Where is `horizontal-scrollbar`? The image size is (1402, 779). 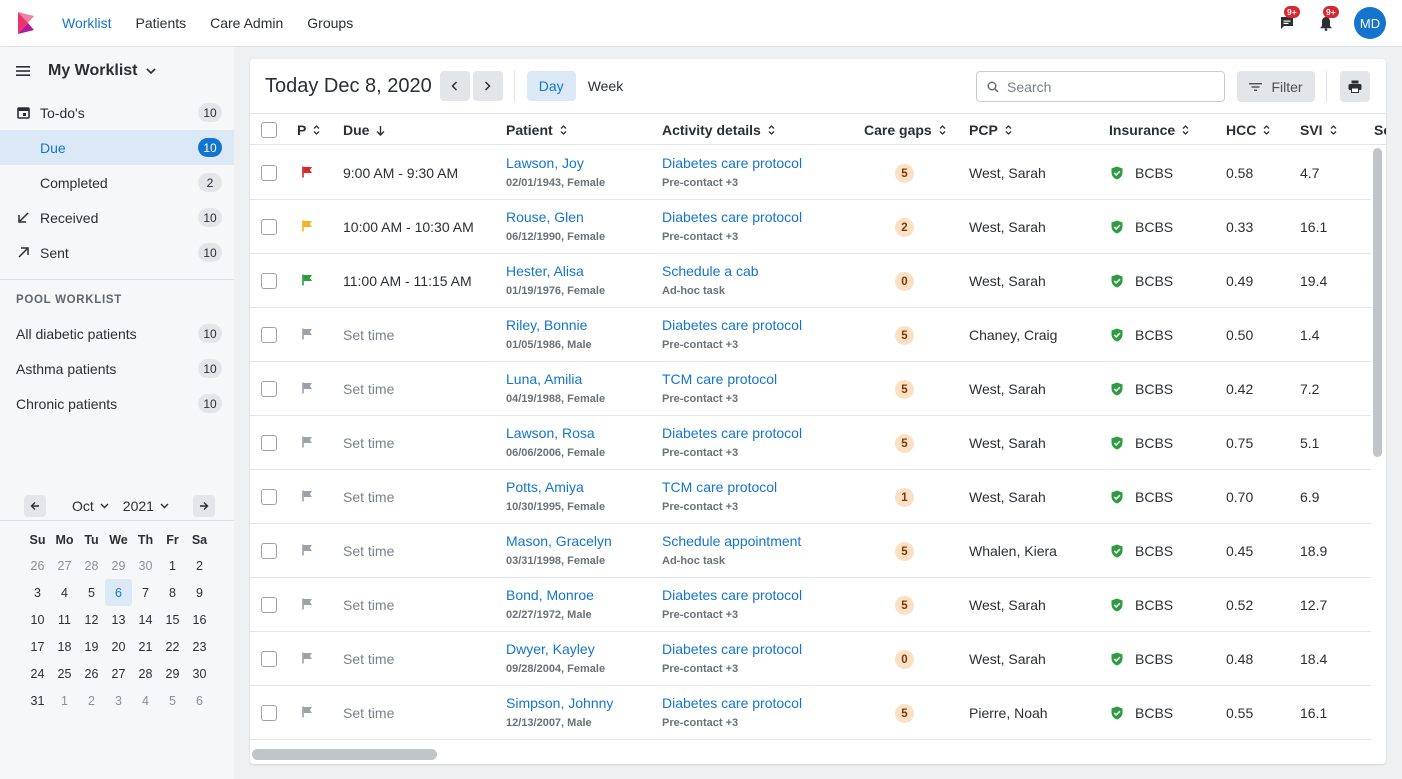 horizontal-scrollbar is located at coordinates (344, 754).